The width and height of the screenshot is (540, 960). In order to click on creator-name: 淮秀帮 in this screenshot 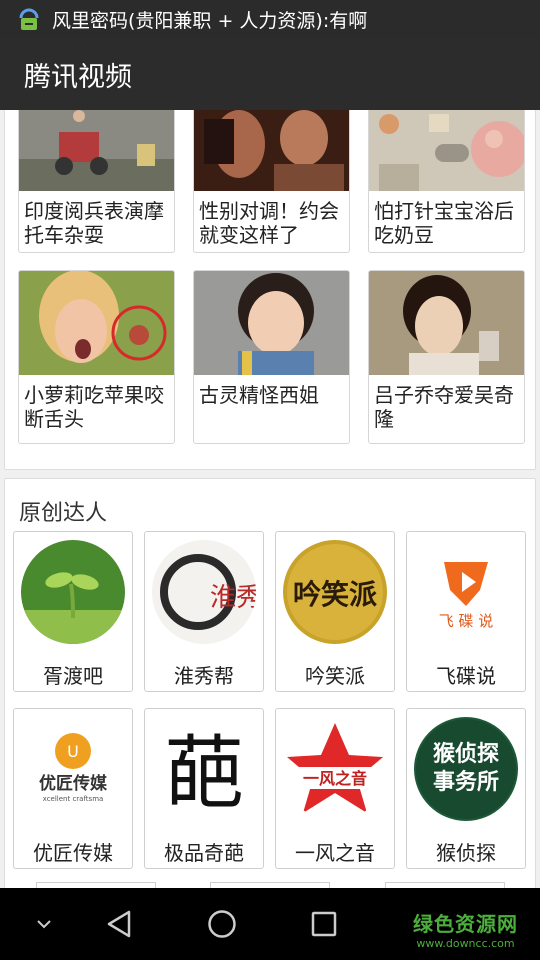, I will do `click(204, 676)`.